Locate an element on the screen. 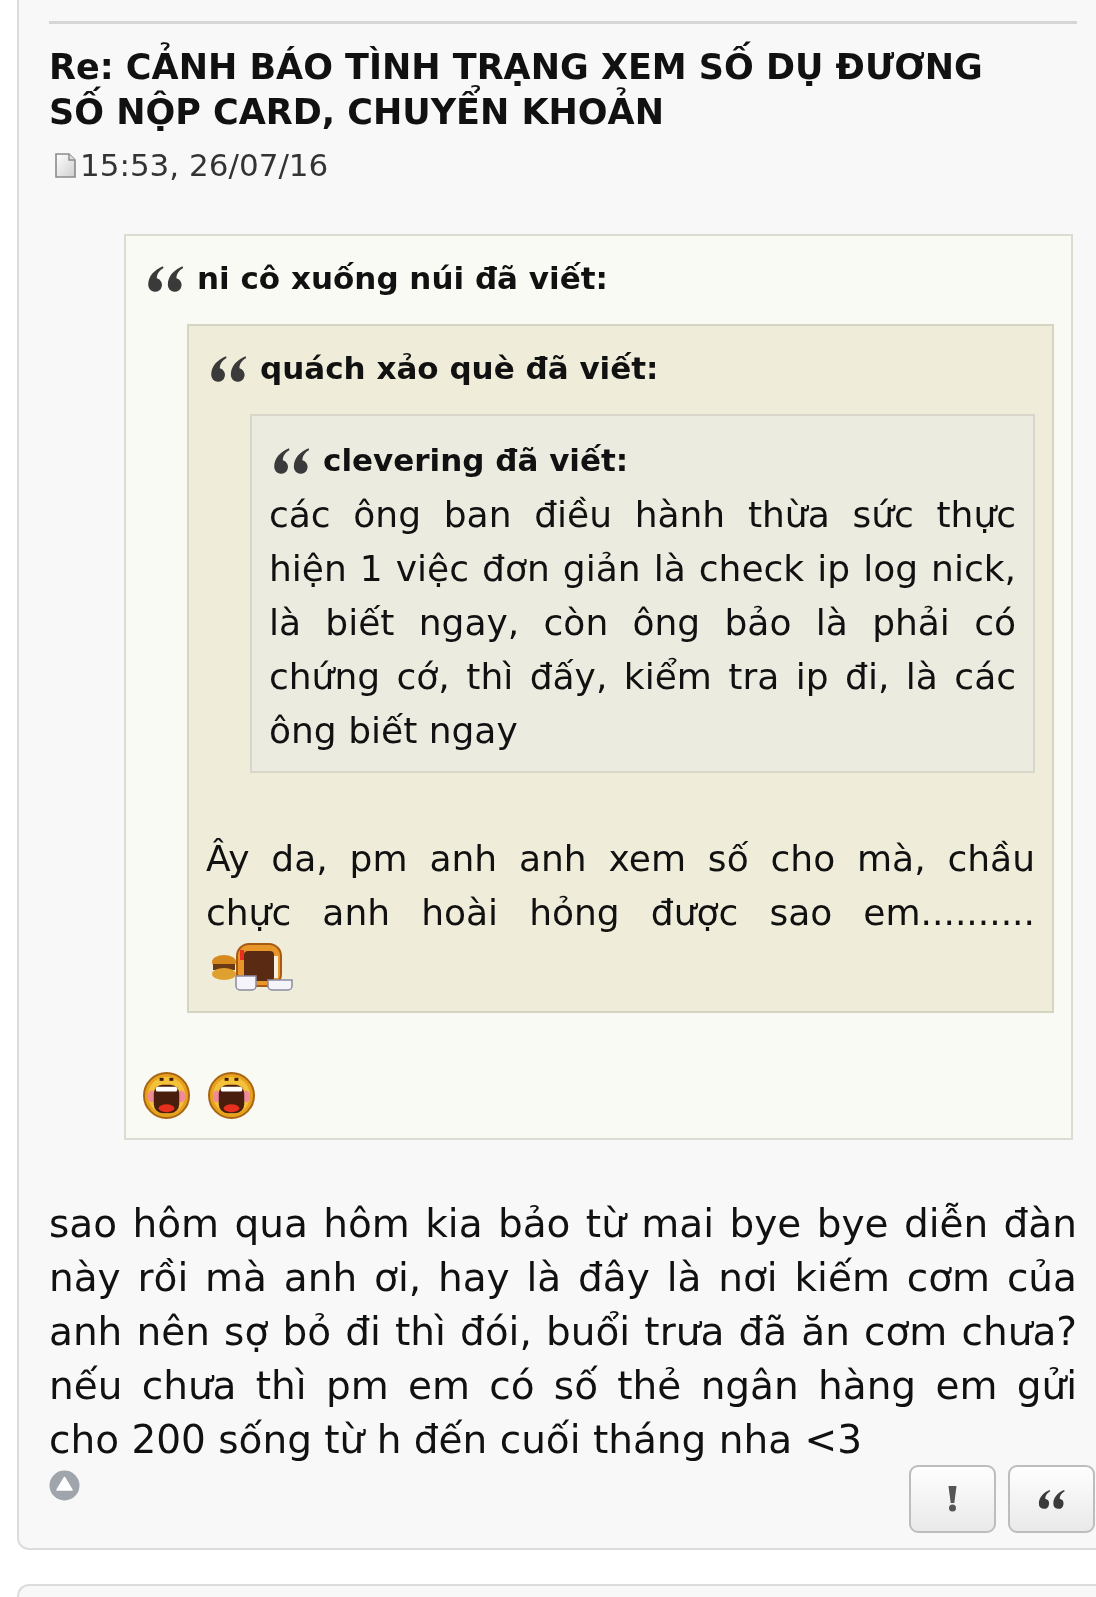 The image size is (1096, 1597). monitor-icon is located at coordinates (252, 967).